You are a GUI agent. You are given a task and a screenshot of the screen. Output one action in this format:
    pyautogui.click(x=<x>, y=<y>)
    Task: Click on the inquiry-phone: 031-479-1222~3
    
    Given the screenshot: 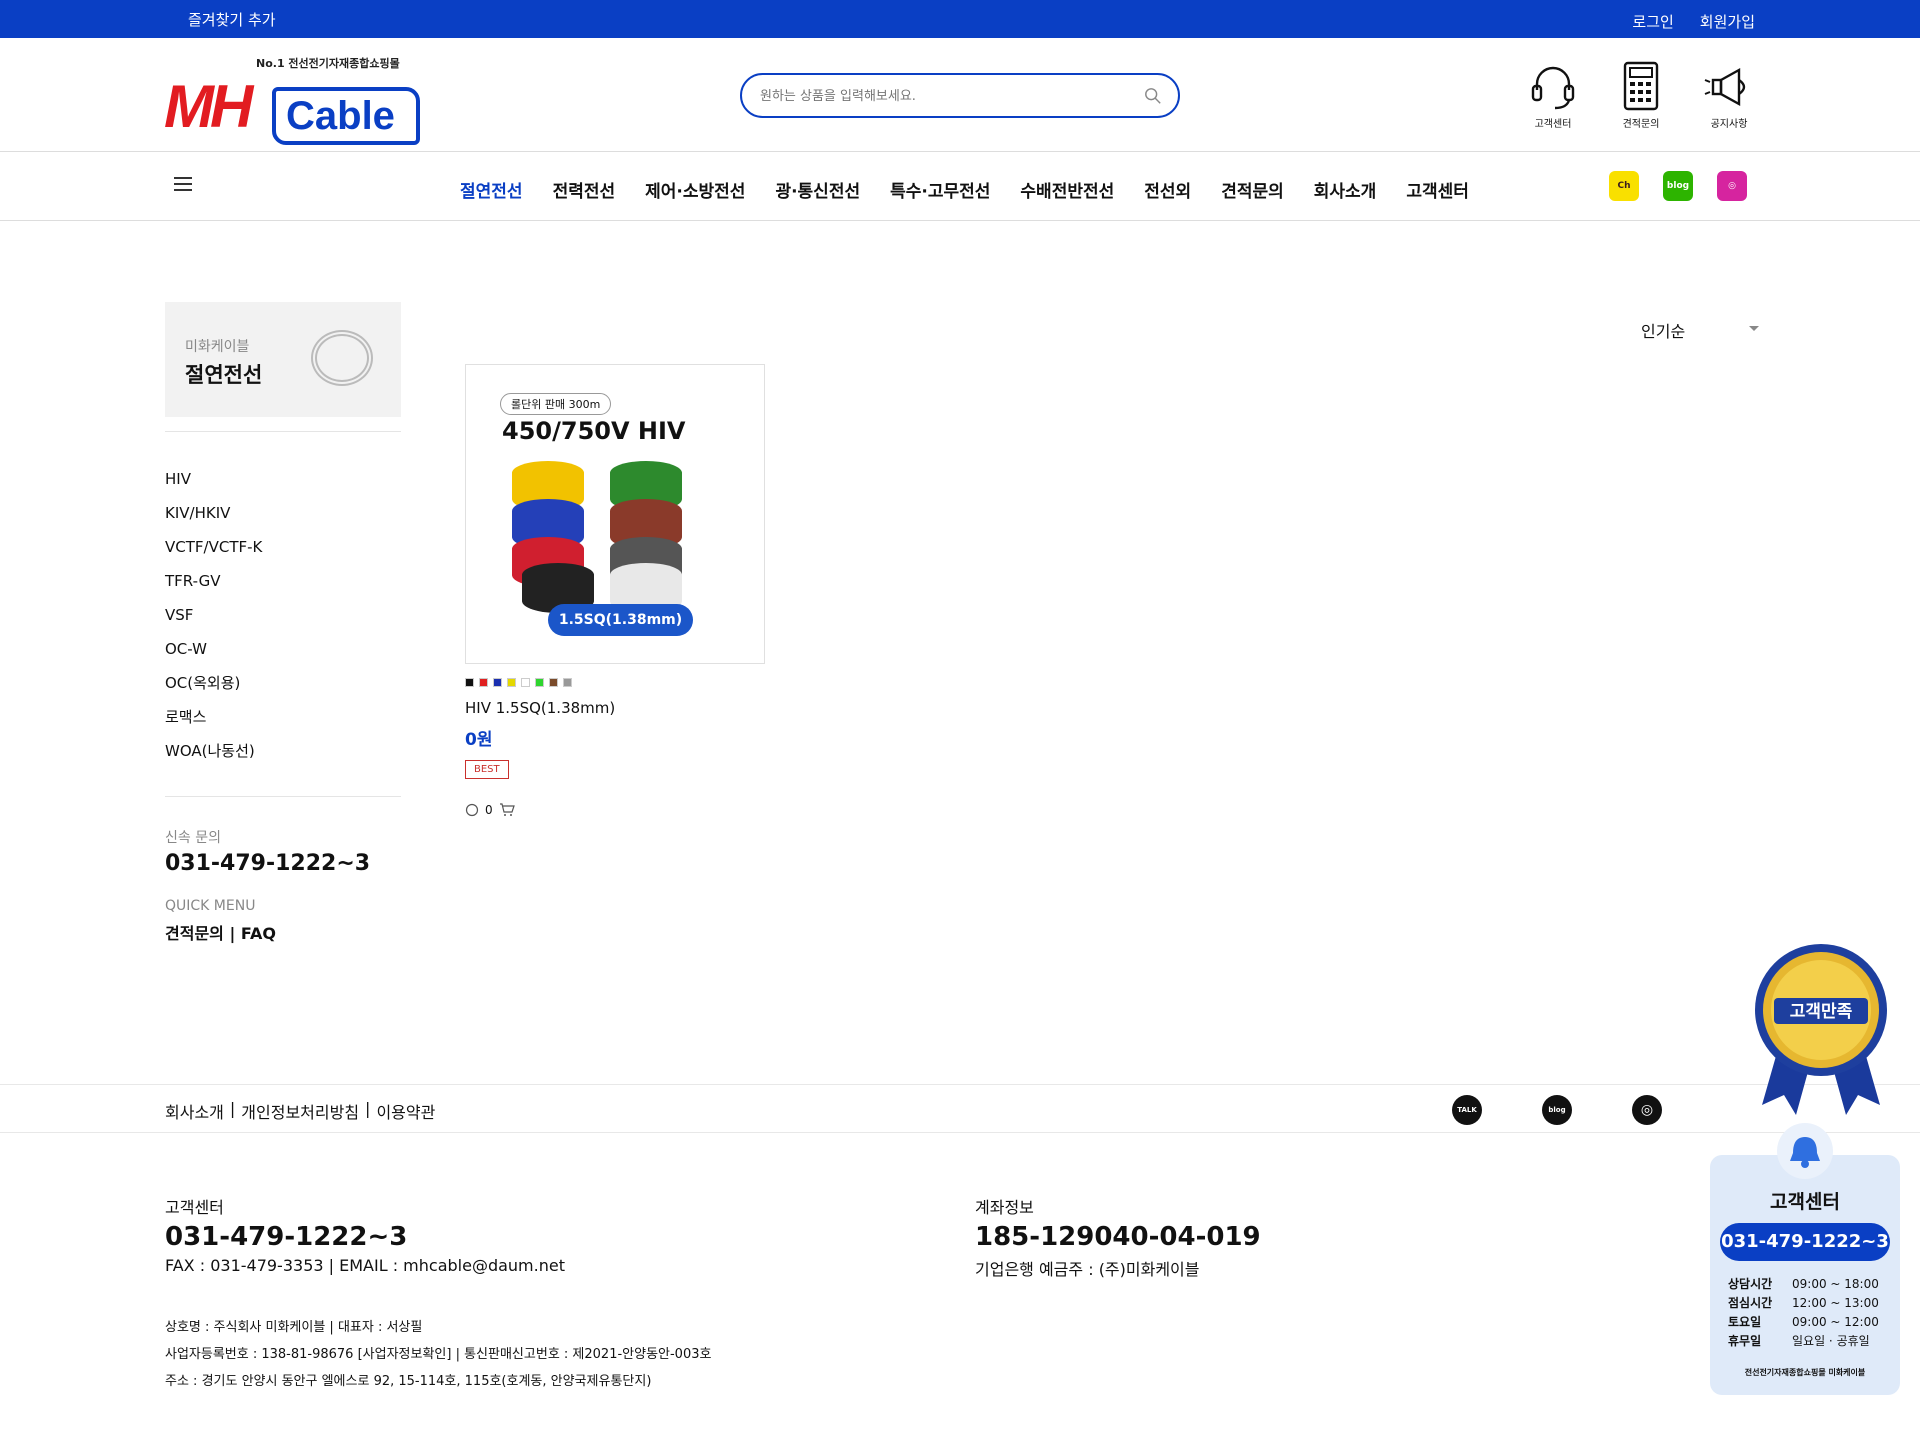 What is the action you would take?
    pyautogui.click(x=268, y=863)
    